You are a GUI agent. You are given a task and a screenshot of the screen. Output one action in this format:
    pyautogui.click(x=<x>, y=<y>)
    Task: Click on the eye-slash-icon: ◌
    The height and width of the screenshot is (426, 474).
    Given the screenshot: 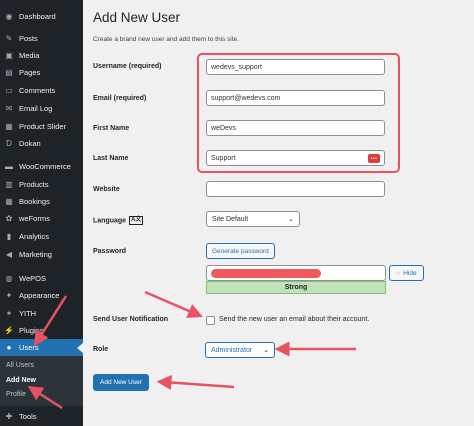 What is the action you would take?
    pyautogui.click(x=398, y=273)
    